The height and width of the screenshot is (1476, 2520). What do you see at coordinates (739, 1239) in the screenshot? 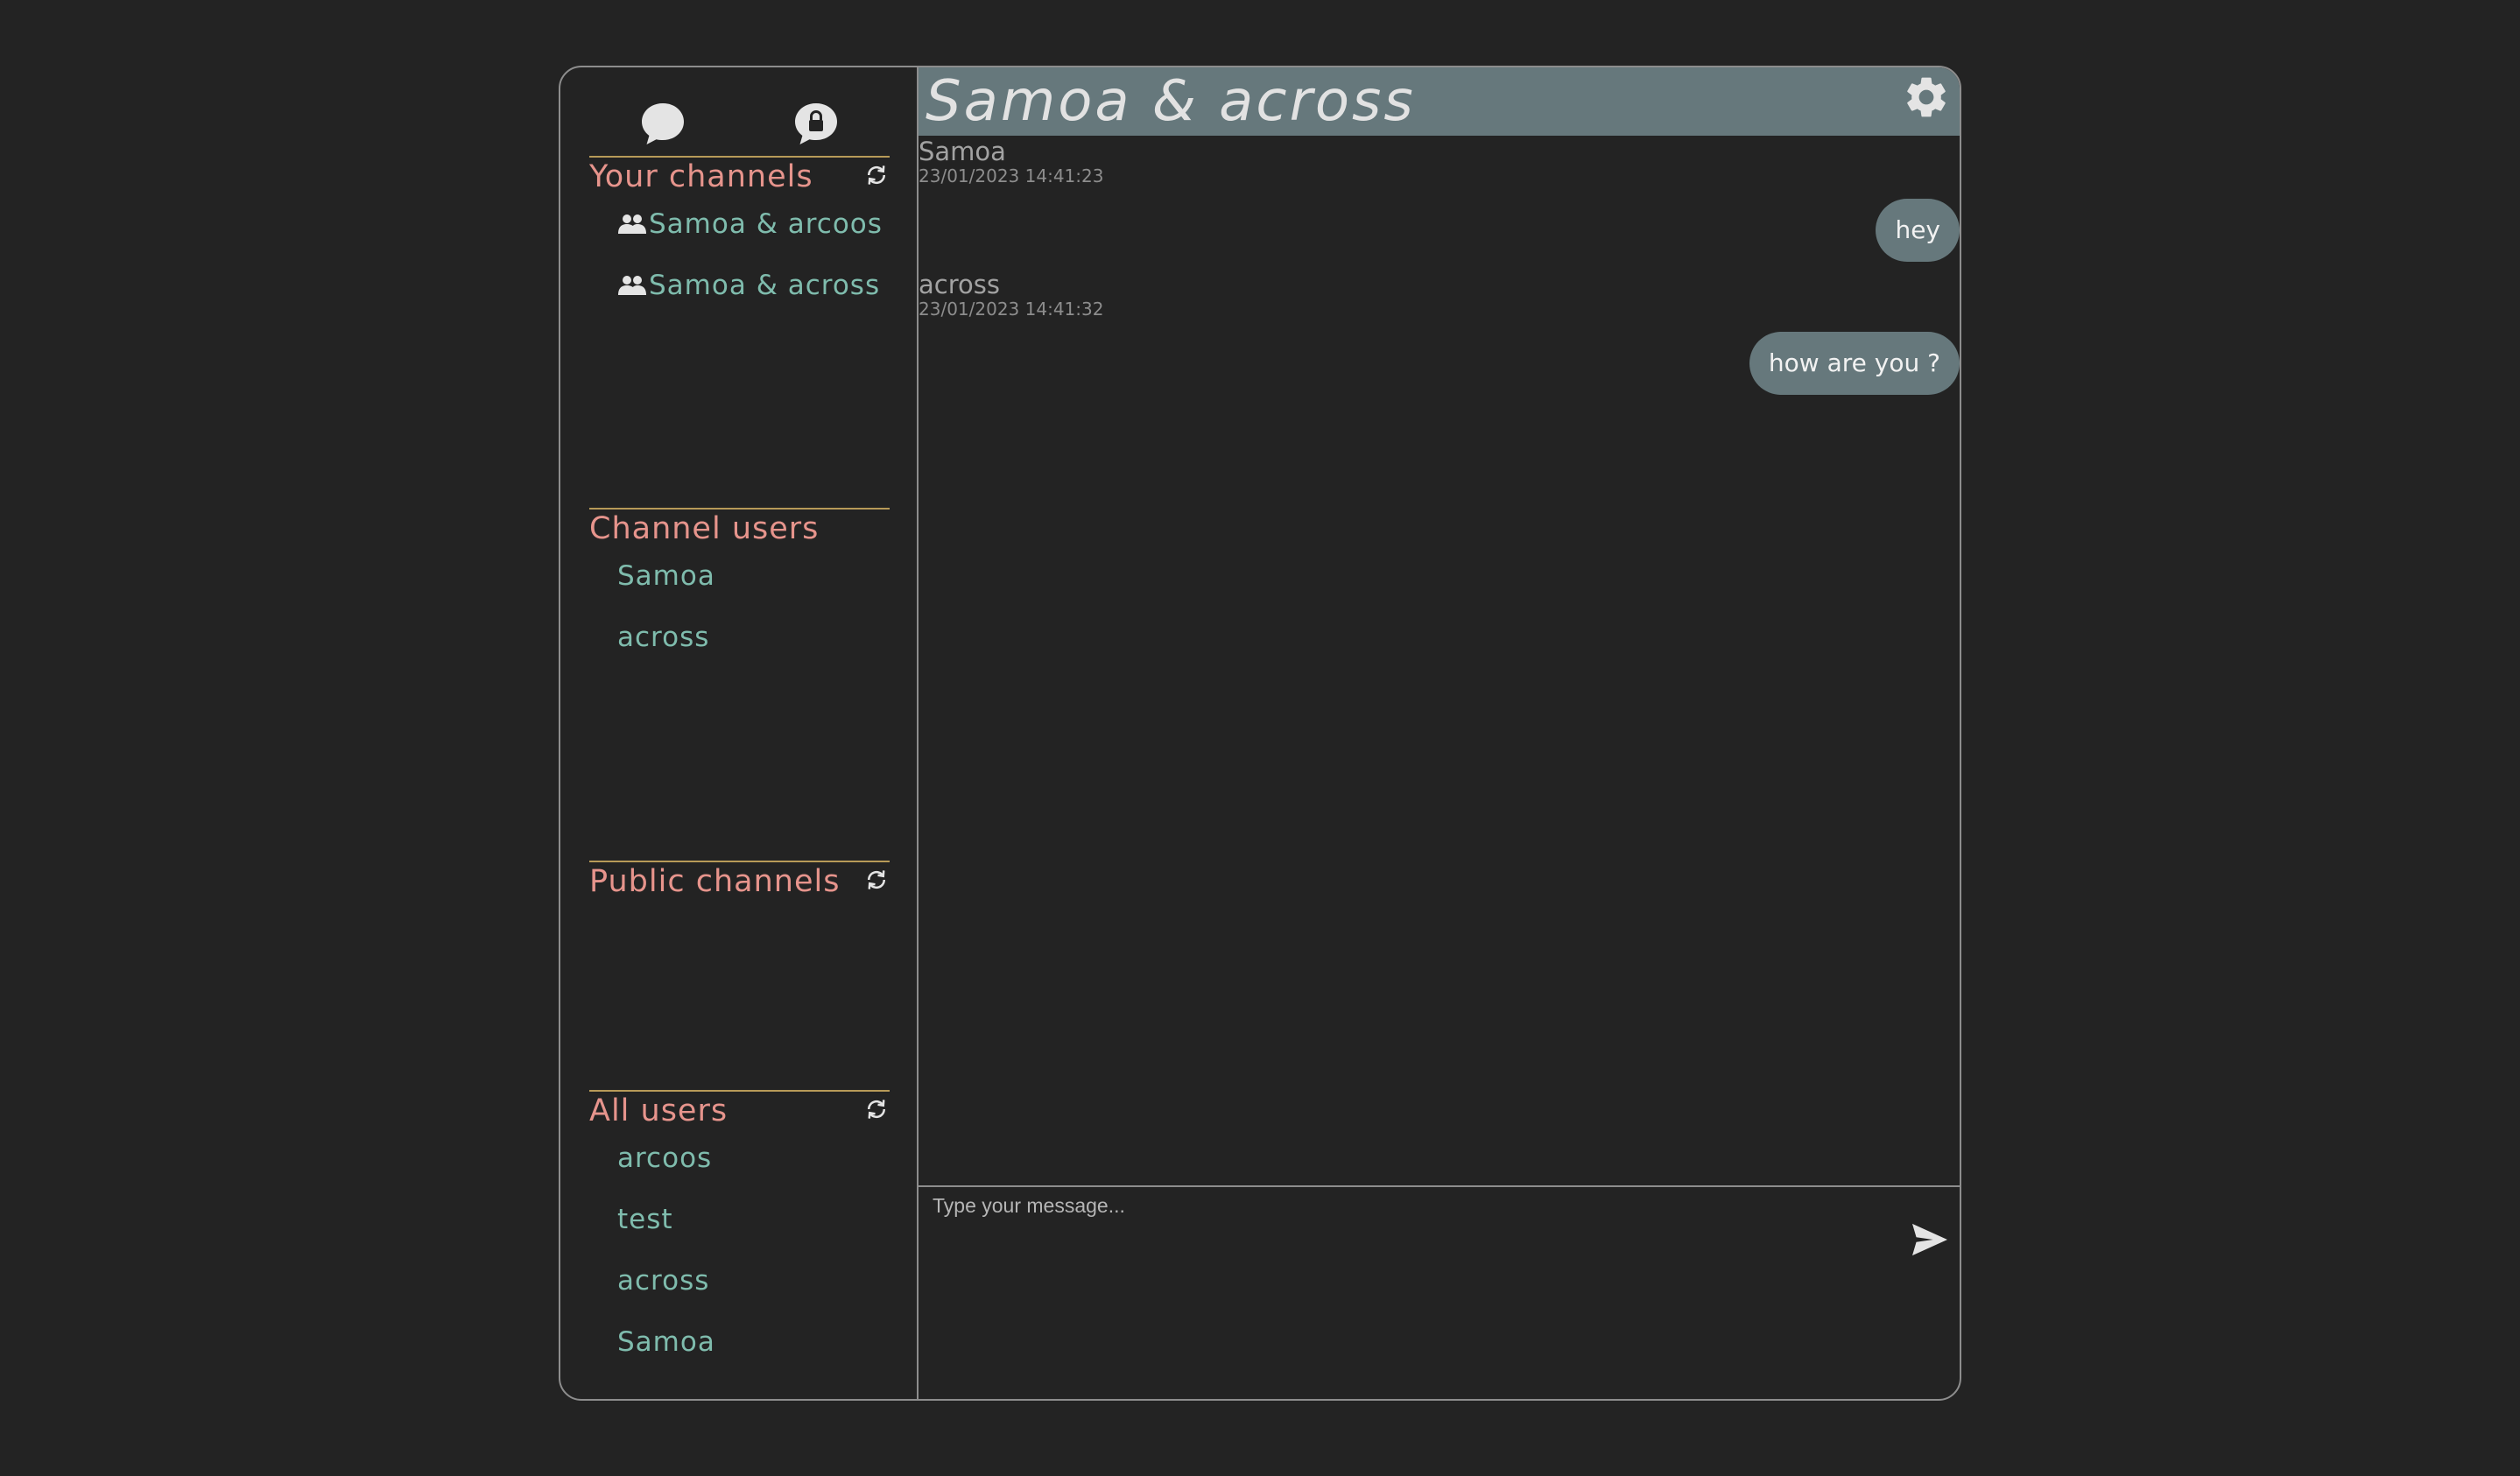
I see `section-all-users: All users arcoos test across Samoa` at bounding box center [739, 1239].